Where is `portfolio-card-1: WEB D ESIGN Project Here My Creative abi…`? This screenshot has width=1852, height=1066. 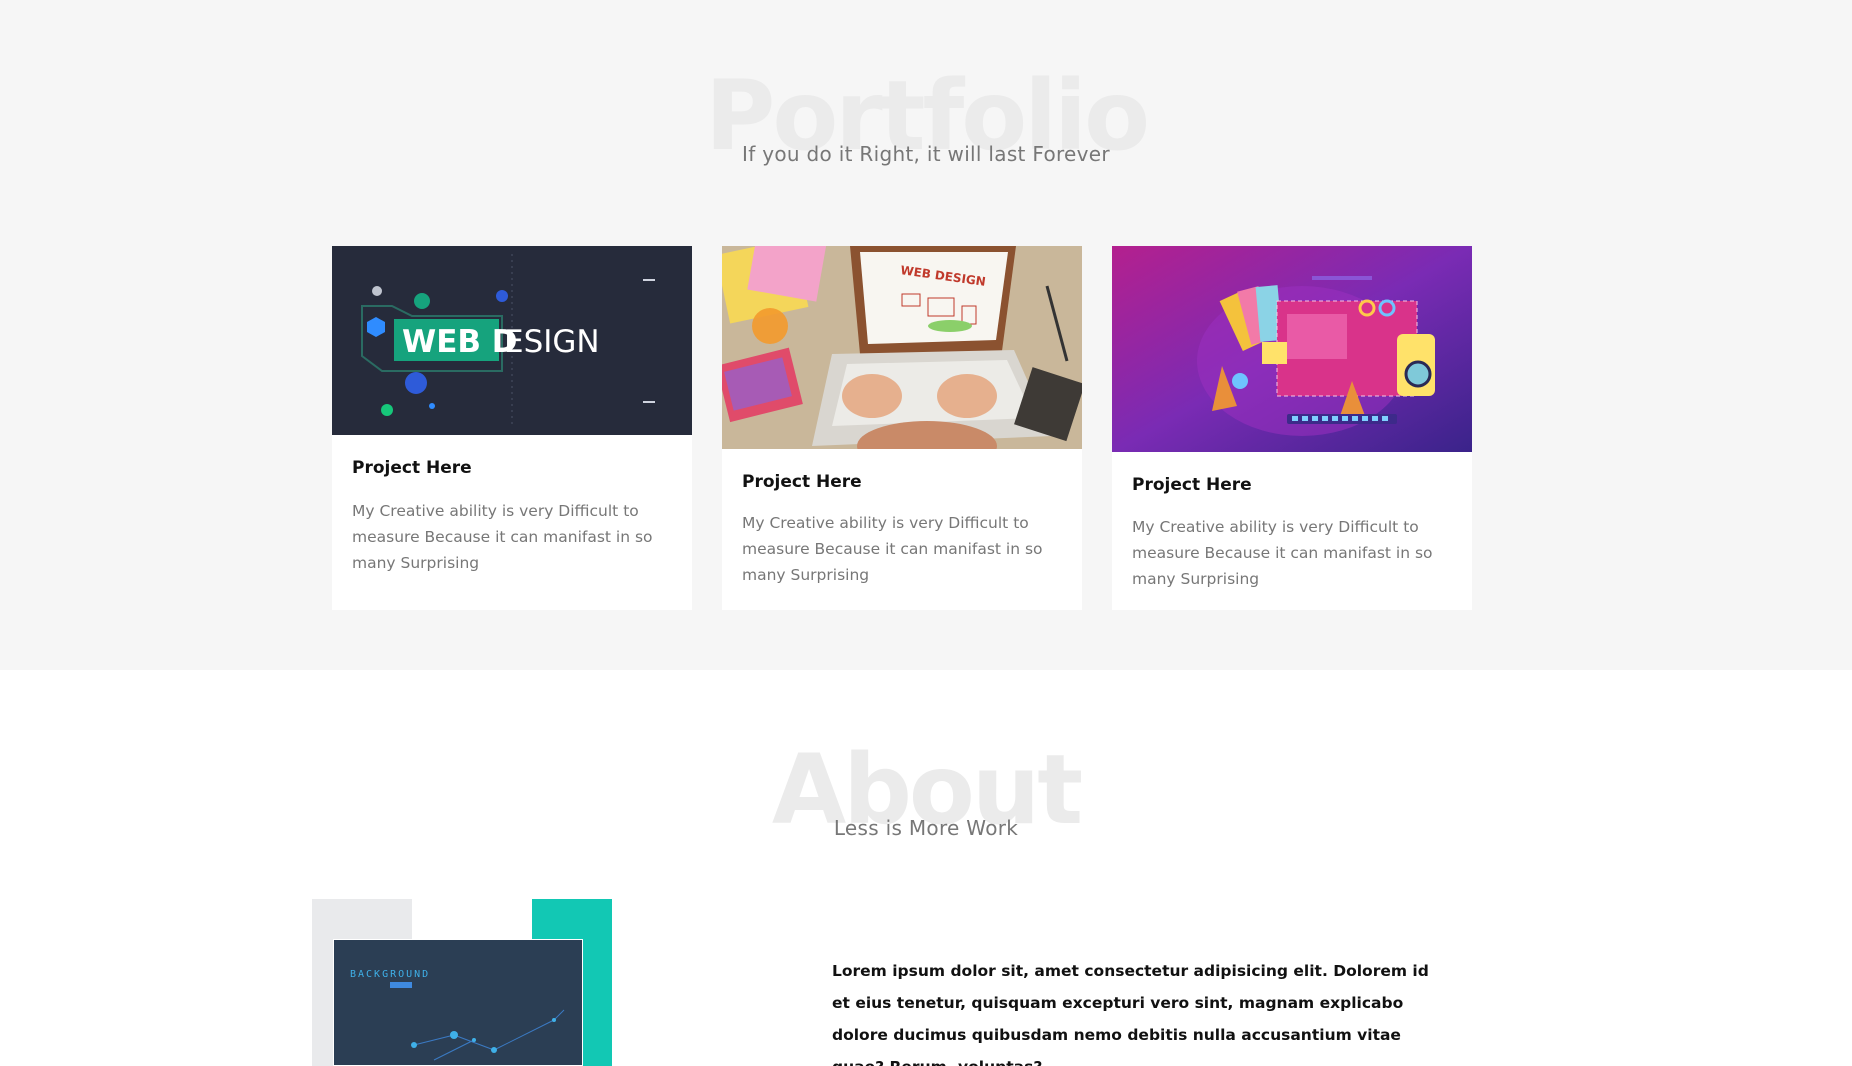 portfolio-card-1: WEB D ESIGN Project Here My Creative abi… is located at coordinates (512, 428).